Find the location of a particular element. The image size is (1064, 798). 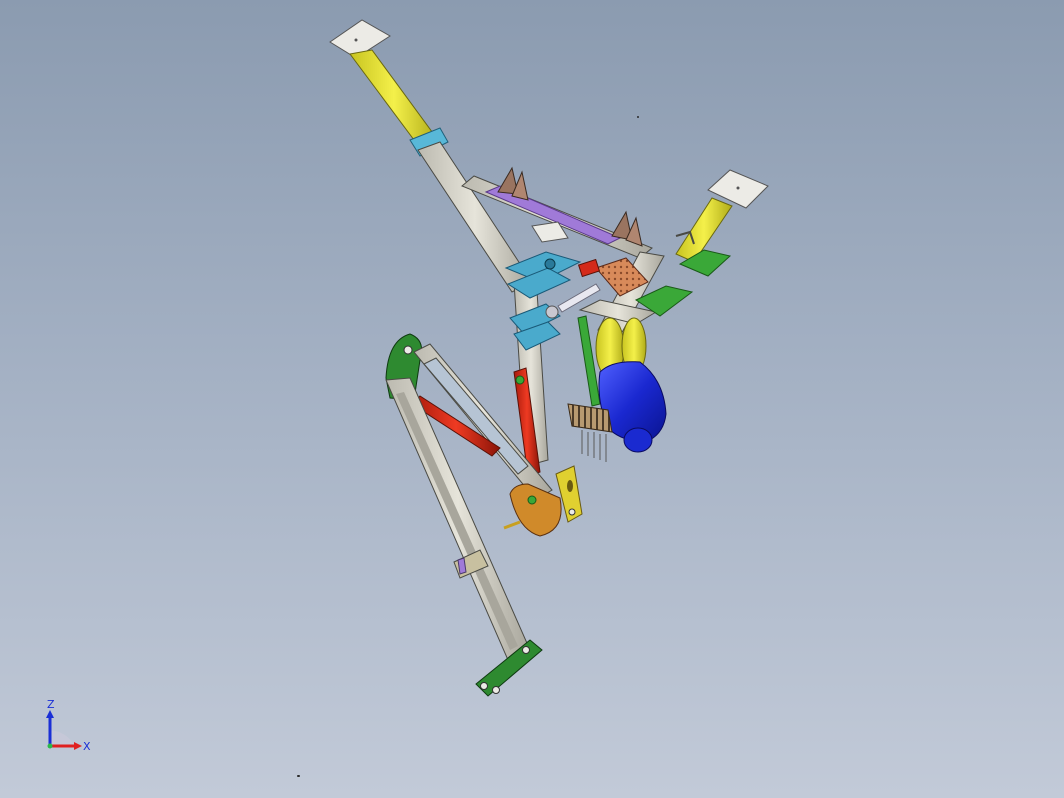

spool-feeder is located at coordinates (590, 432).